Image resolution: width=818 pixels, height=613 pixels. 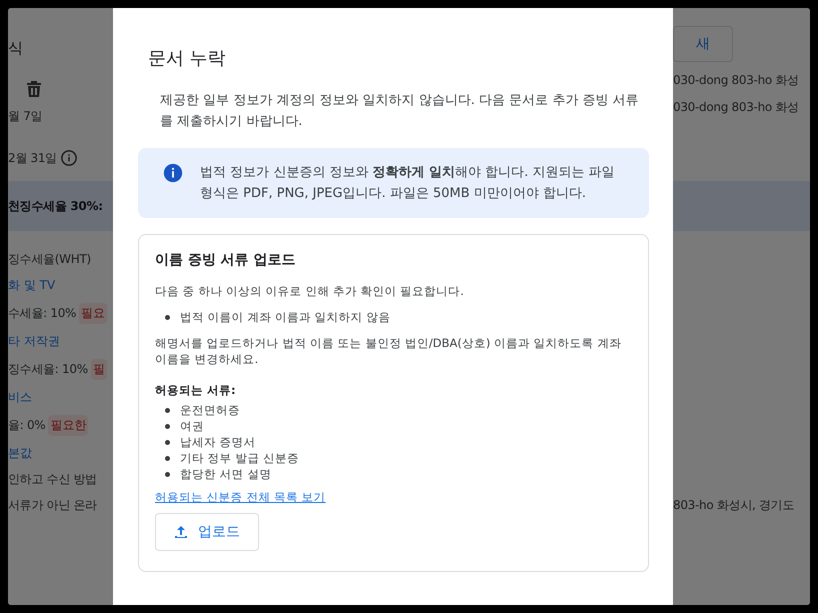 I want to click on upload-icon, so click(x=181, y=532).